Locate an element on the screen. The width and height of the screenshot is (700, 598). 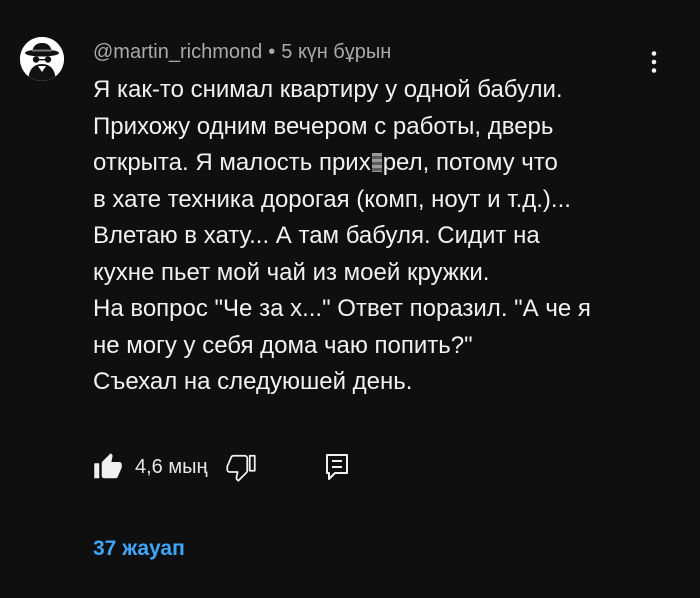
dislike-button is located at coordinates (240, 467).